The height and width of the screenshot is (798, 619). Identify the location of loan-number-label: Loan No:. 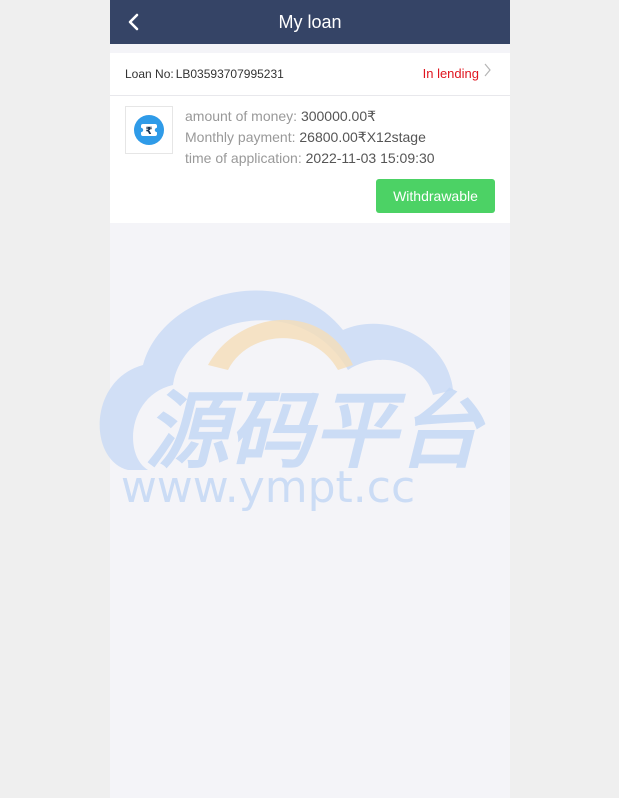
(149, 74).